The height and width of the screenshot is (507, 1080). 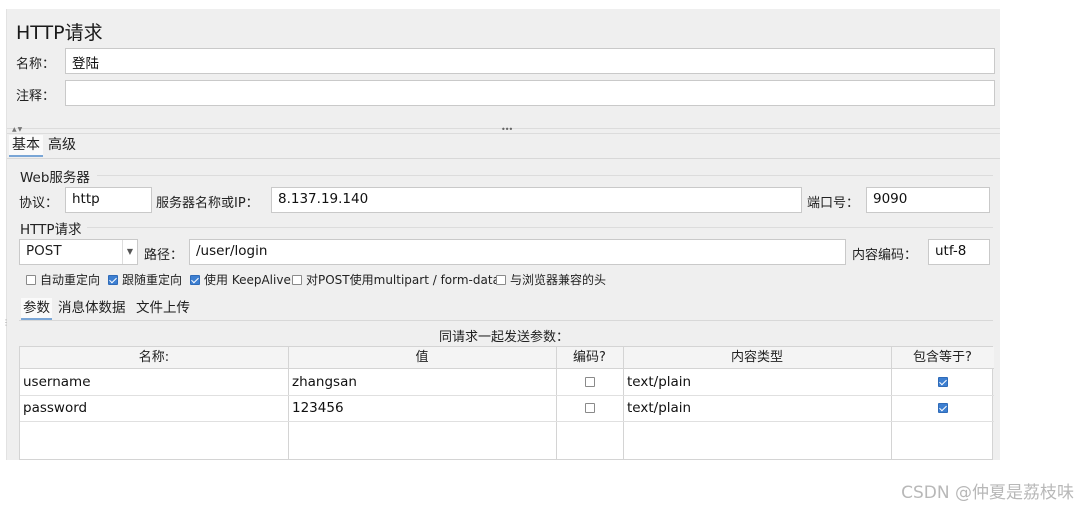 I want to click on option-browser-headers: 与浏览器兼容的头, so click(x=551, y=279).